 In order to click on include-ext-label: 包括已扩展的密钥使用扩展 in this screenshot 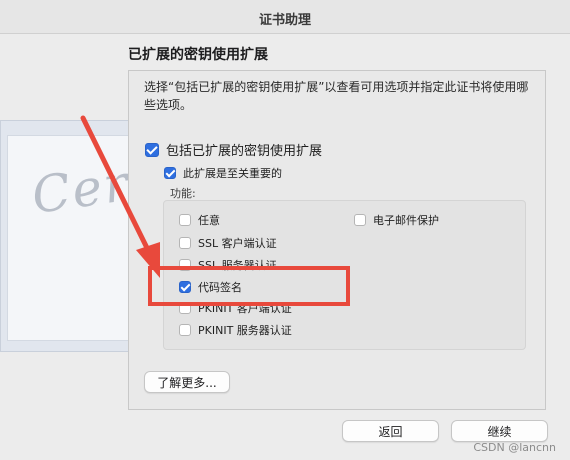, I will do `click(244, 151)`.